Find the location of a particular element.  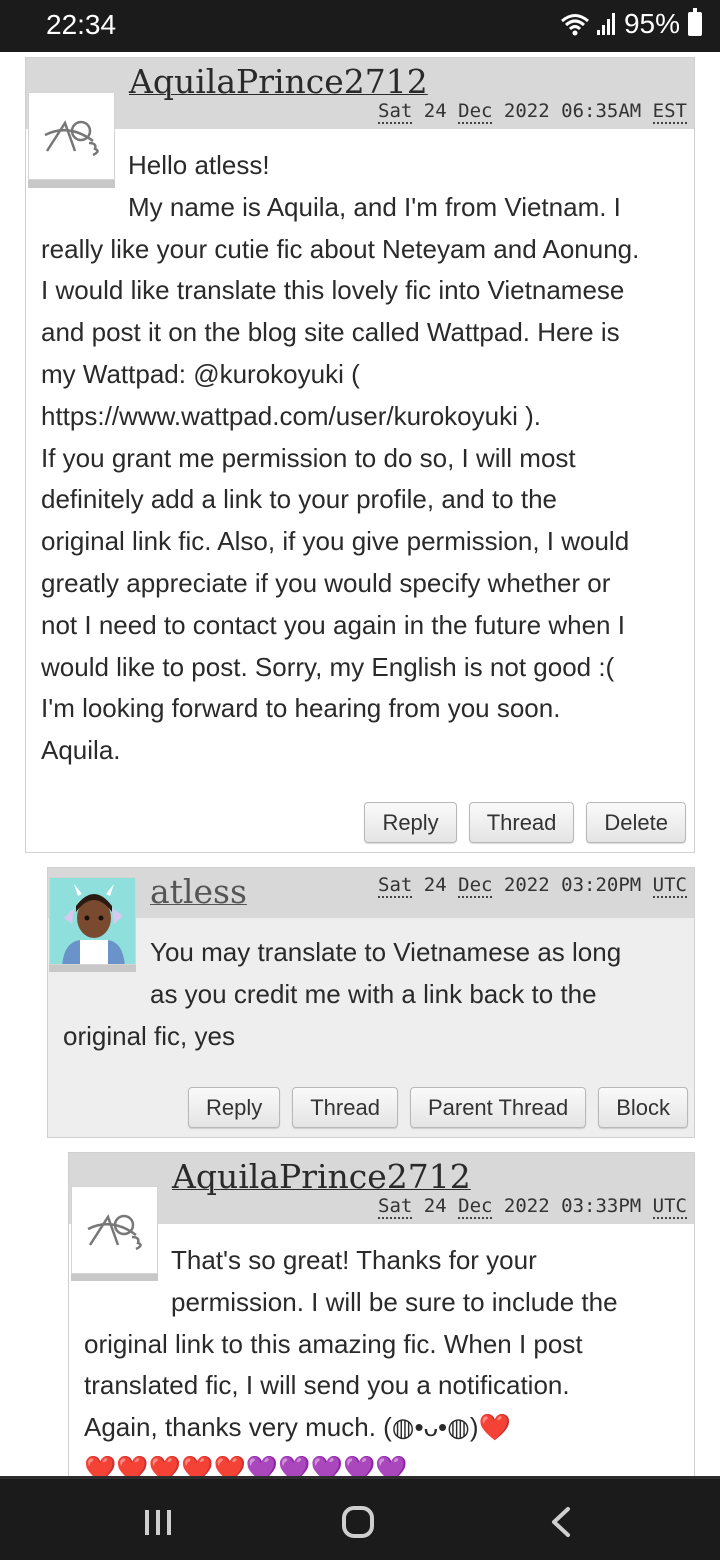

status-time: 22:34 is located at coordinates (81, 24).